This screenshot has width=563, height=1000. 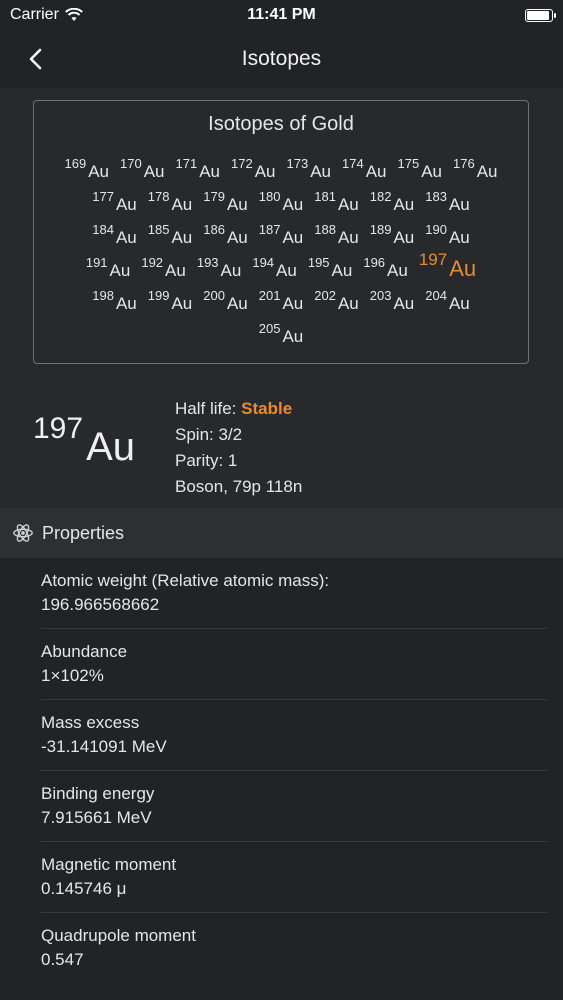 I want to click on half-life-label: Half life:, so click(x=206, y=408).